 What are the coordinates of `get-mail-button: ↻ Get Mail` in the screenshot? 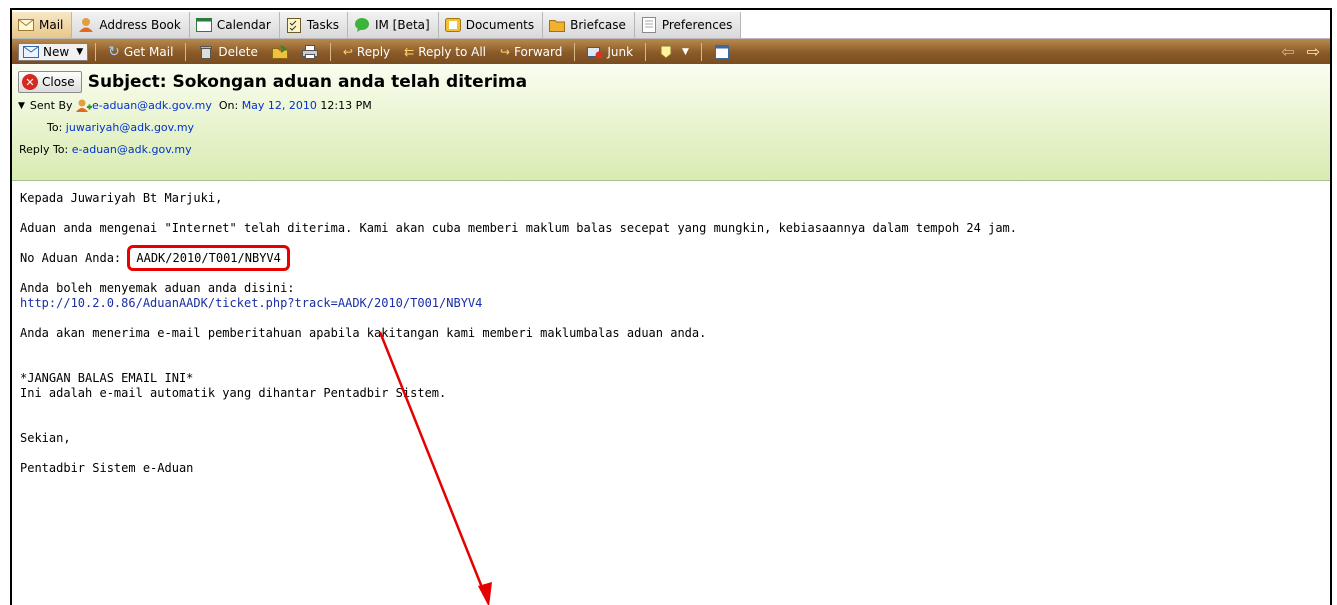 It's located at (140, 52).